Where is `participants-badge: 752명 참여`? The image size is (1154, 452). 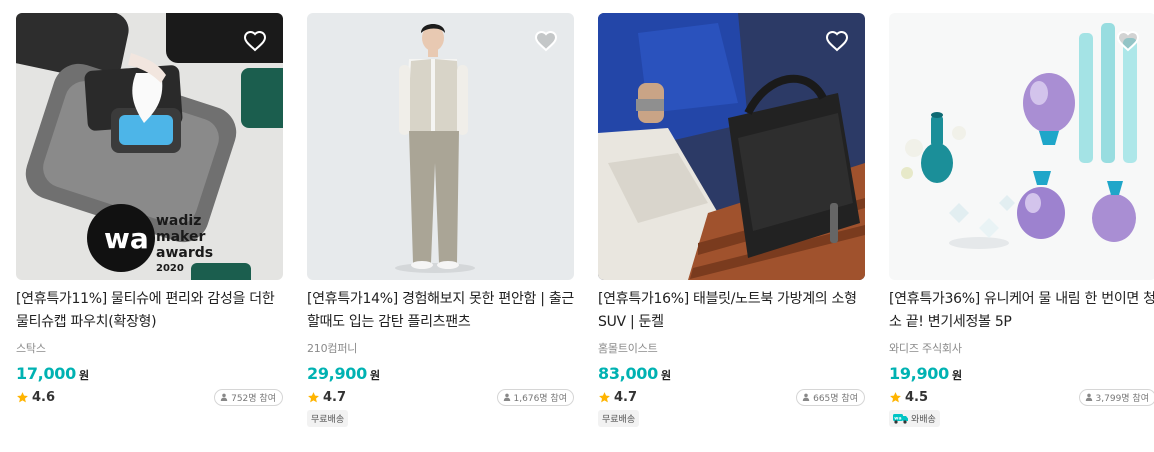 participants-badge: 752명 참여 is located at coordinates (248, 397).